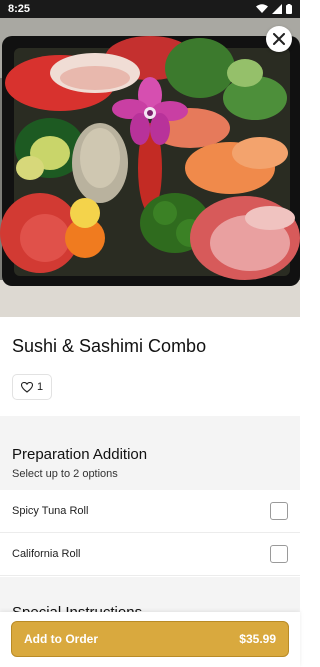 The height and width of the screenshot is (667, 320). I want to click on footer-bar: Add to Order $35.99, so click(150, 639).